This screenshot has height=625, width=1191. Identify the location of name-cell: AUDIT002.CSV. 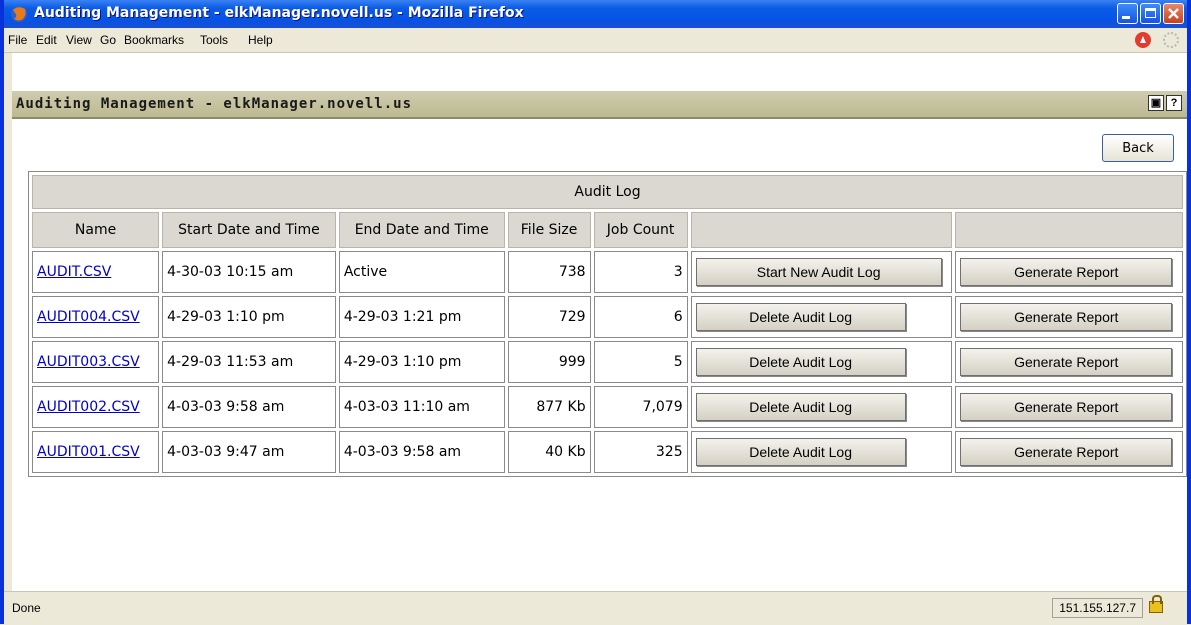
(96, 407).